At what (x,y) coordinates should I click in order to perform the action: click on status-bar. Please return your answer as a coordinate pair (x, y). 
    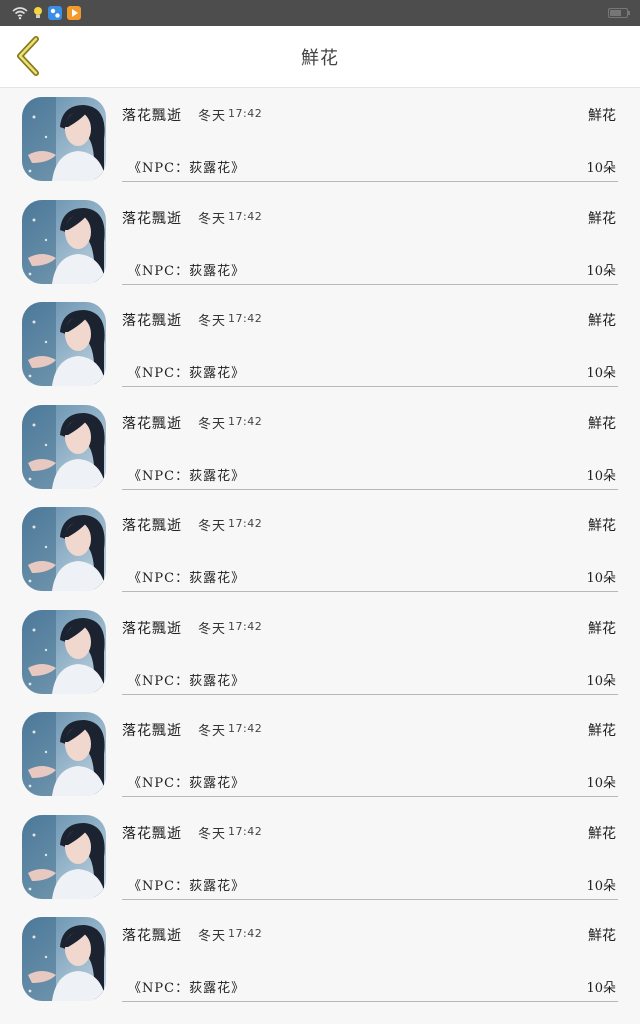
    Looking at the image, I should click on (320, 13).